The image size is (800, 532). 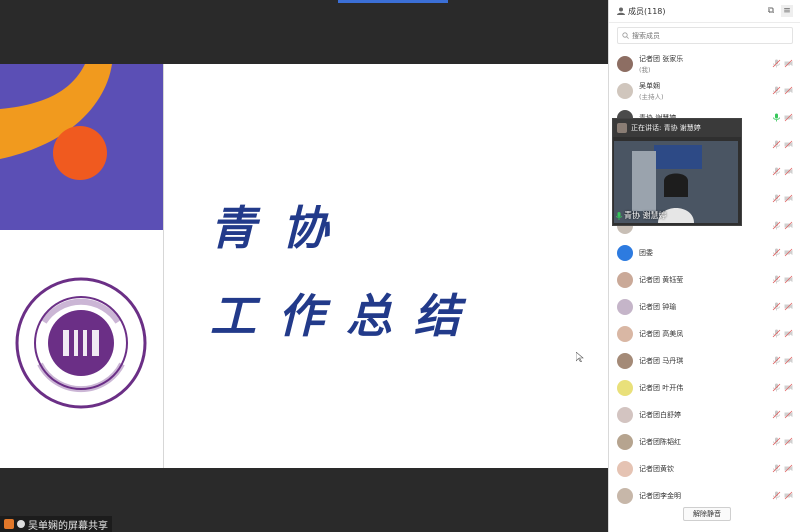 I want to click on member-name: 记者团白舒婷, so click(x=660, y=414).